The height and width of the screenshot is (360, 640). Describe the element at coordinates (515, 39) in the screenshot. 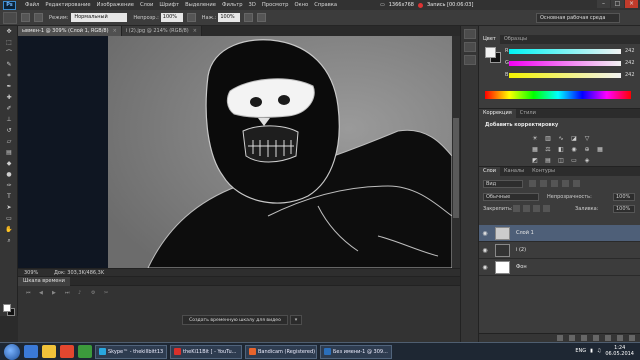

I see `tab-swatches: Образцы` at that location.